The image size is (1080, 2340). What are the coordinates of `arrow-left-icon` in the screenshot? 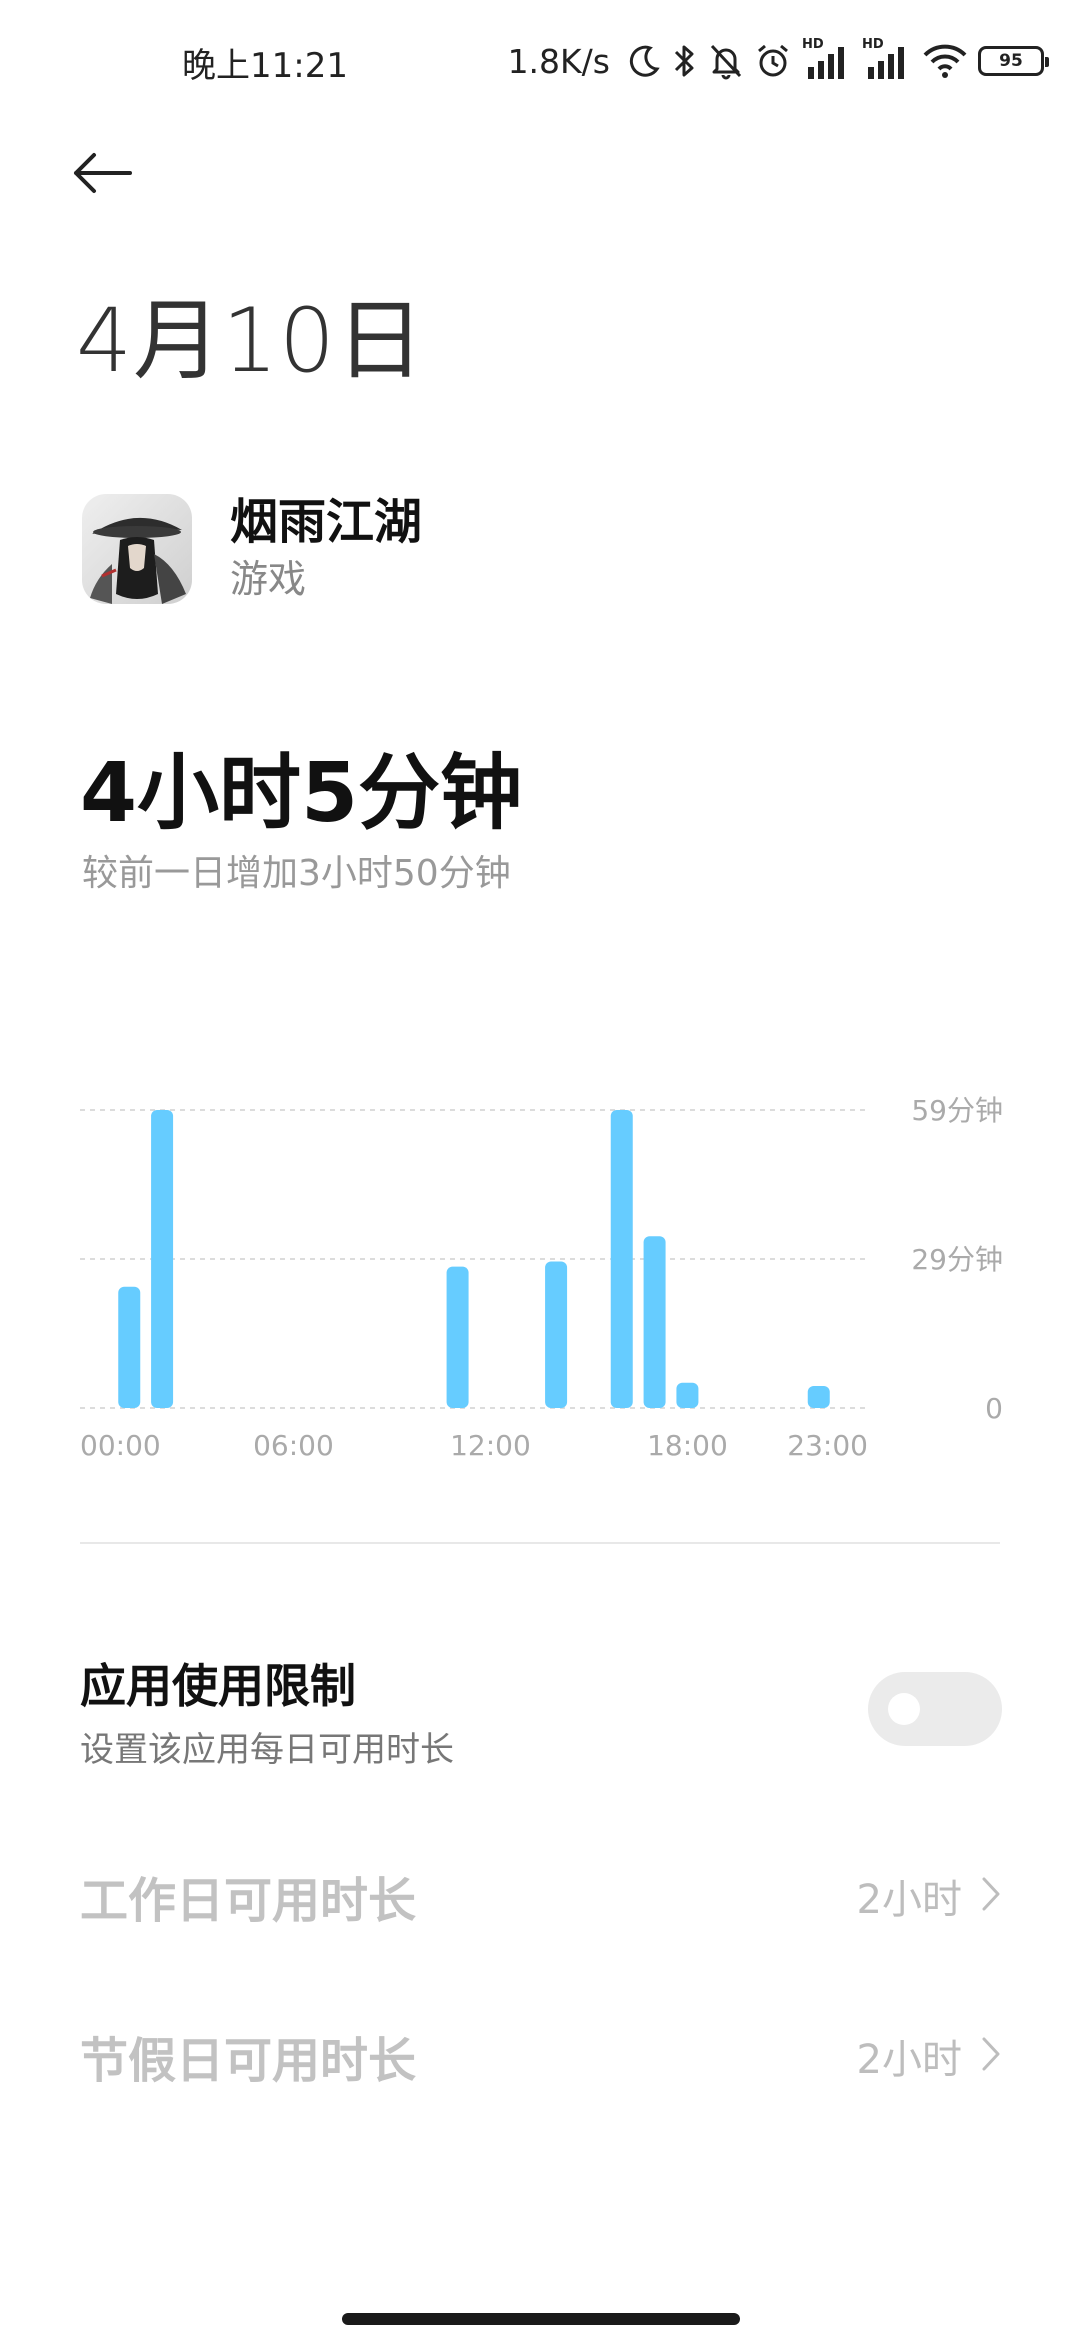 It's located at (102, 175).